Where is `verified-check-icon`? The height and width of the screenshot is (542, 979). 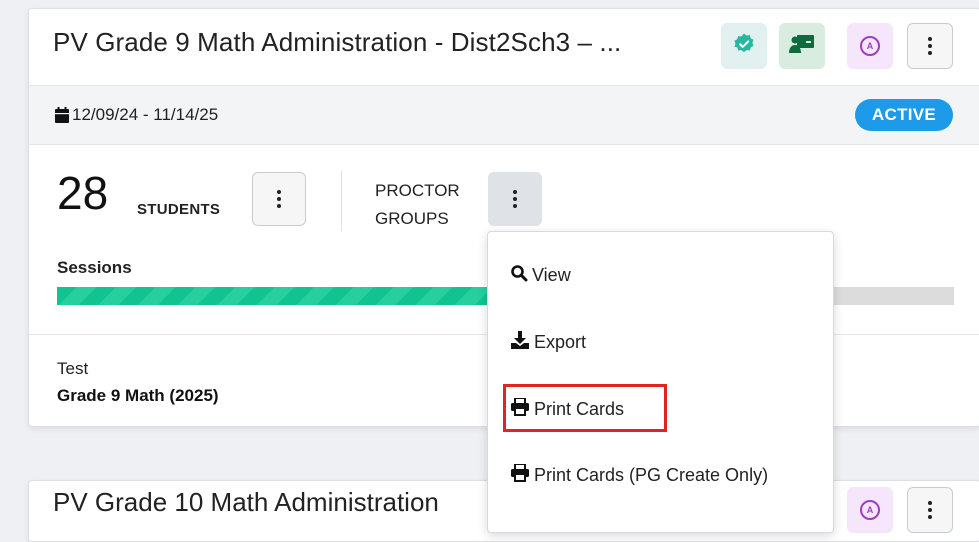
verified-check-icon is located at coordinates (744, 46).